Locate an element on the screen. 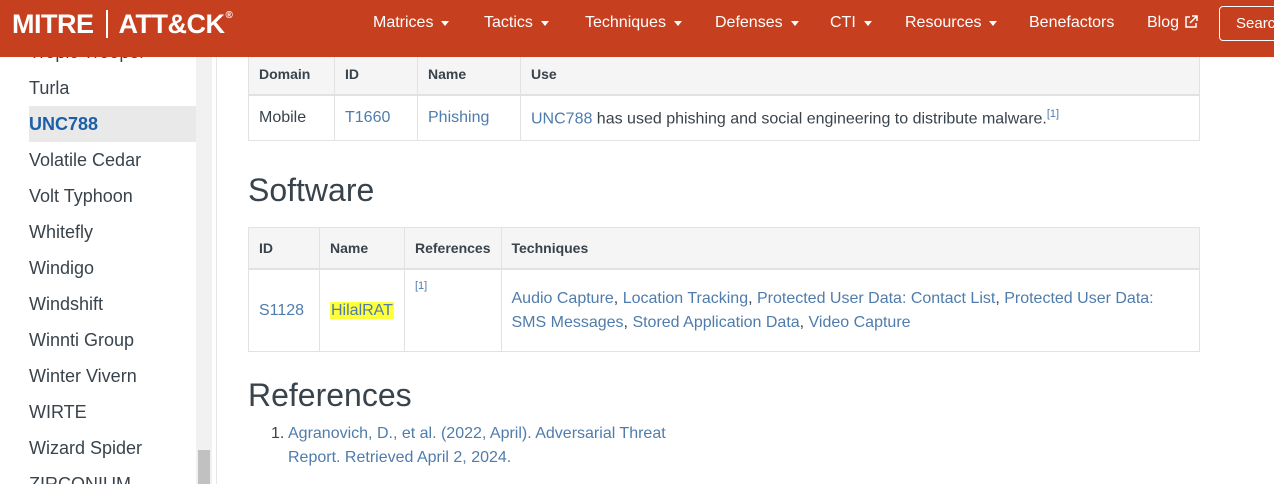 The image size is (1274, 484). cell-id: T1660 is located at coordinates (376, 117).